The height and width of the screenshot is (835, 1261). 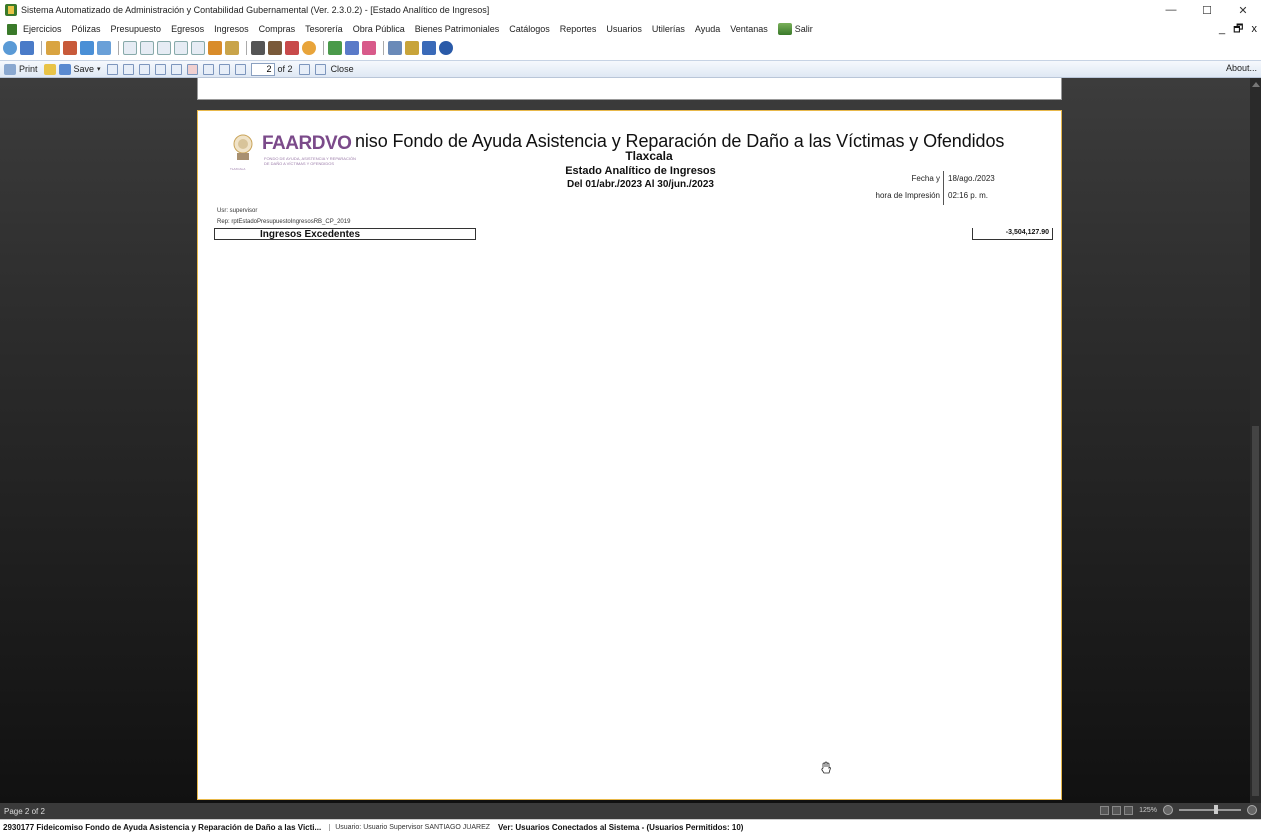 What do you see at coordinates (231, 29) in the screenshot?
I see `menu-ingresos: Ingresos` at bounding box center [231, 29].